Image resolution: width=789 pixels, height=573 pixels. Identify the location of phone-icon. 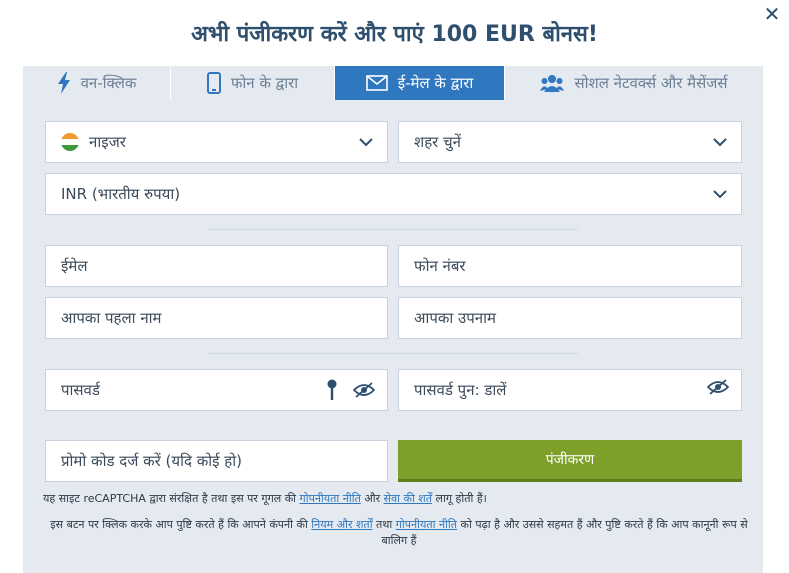
(213, 83).